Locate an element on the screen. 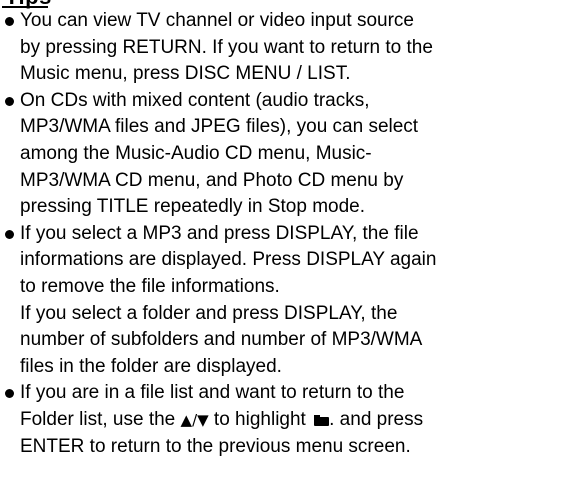 The image size is (561, 497). up-down-arrows-icon: ▲/▼ is located at coordinates (194, 419).